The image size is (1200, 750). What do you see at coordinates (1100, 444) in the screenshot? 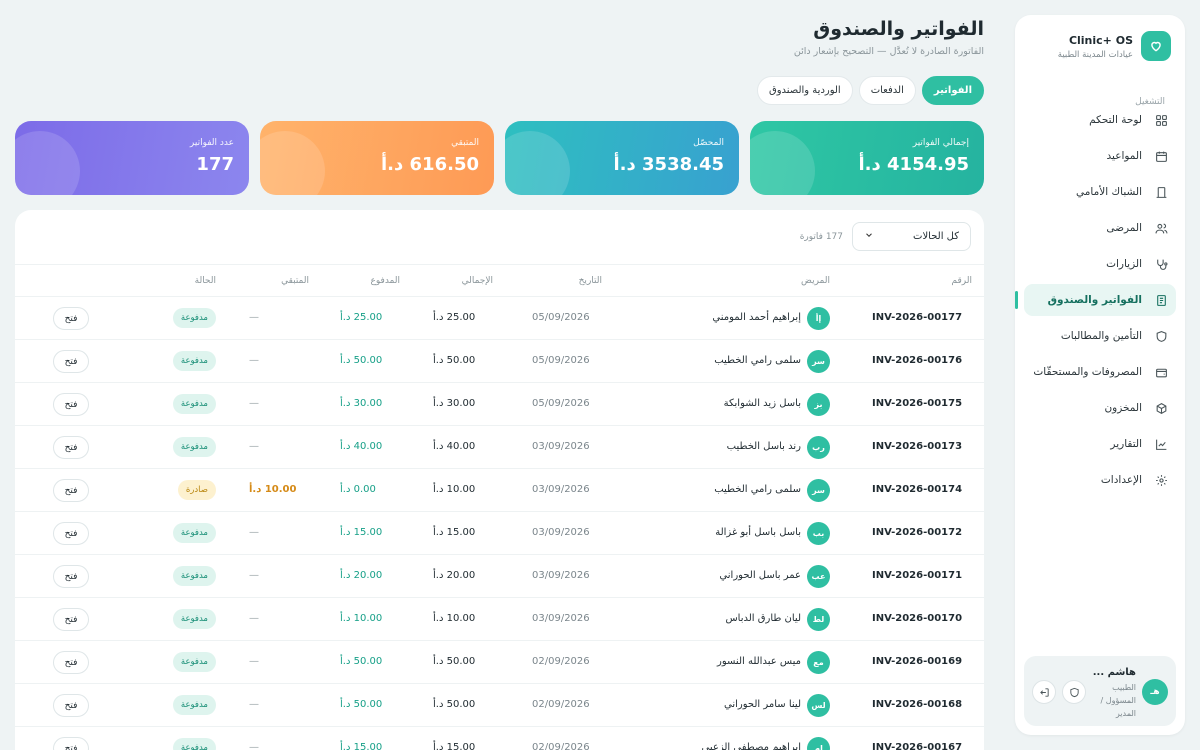
I see `sidebar-item-reports: التقارير` at bounding box center [1100, 444].